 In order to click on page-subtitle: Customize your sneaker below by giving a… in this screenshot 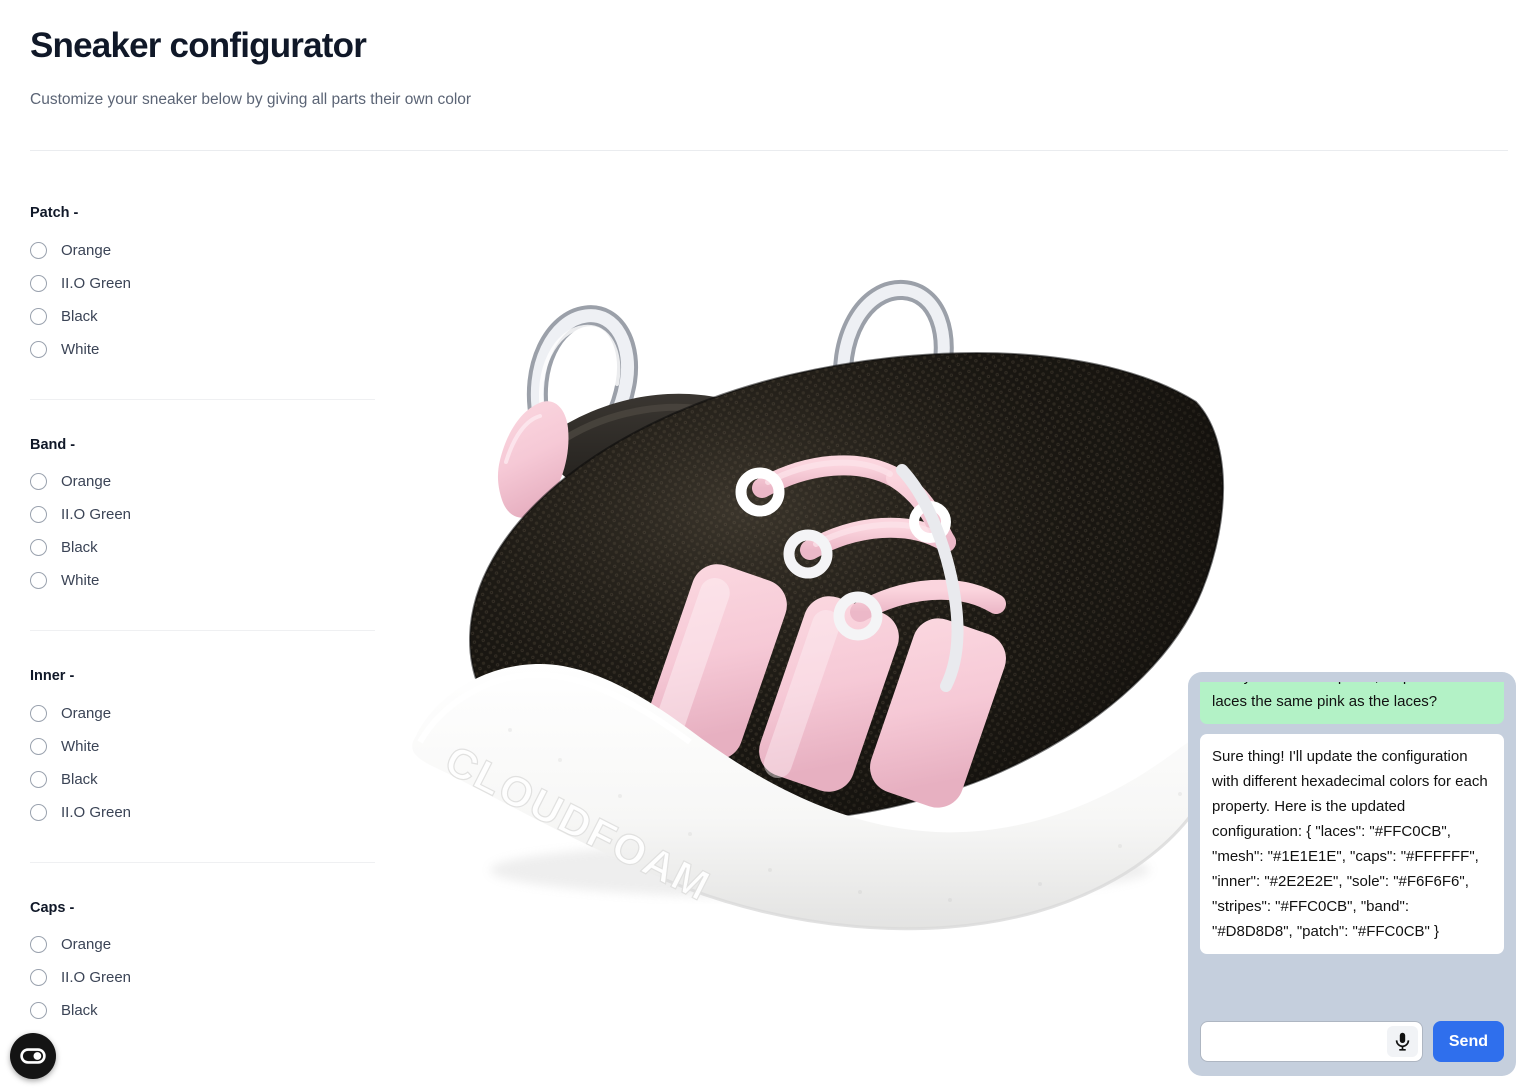, I will do `click(251, 99)`.